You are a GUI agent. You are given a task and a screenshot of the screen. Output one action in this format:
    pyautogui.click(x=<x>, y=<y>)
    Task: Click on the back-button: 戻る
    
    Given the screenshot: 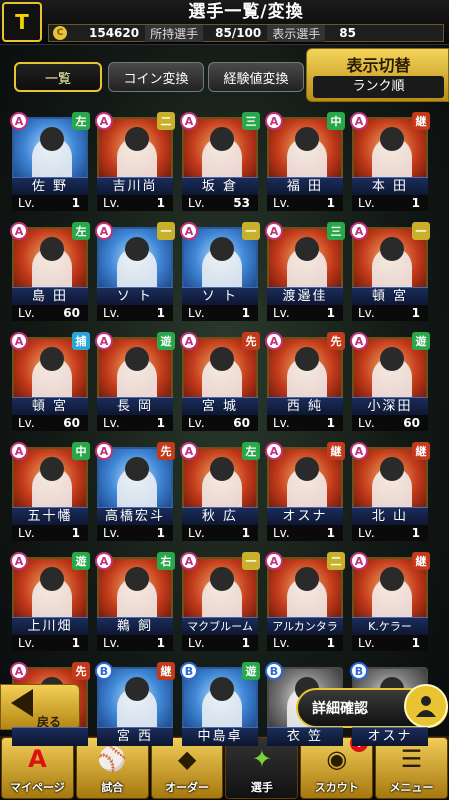 What is the action you would take?
    pyautogui.click(x=40, y=707)
    